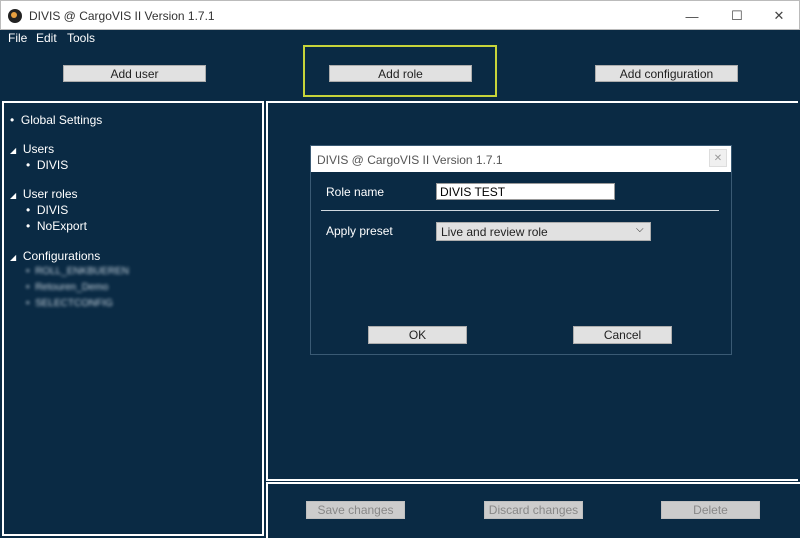 The width and height of the screenshot is (800, 538). I want to click on tree-item-configuration: • SELECTCONFIG, so click(69, 303).